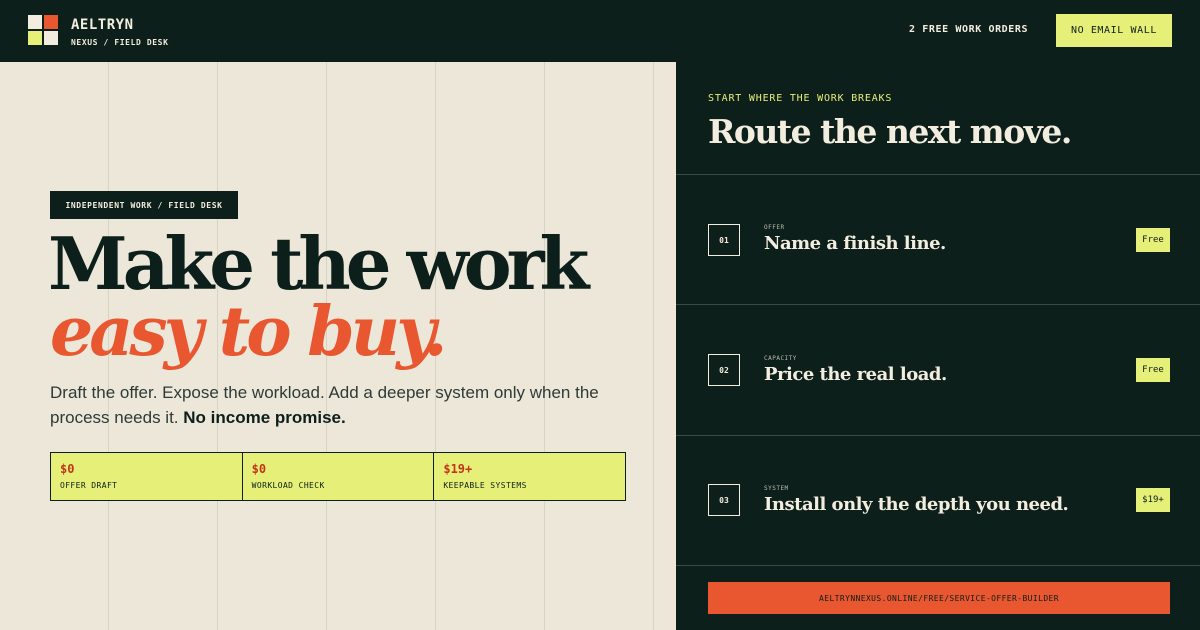  What do you see at coordinates (916, 504) in the screenshot?
I see `step-title: Install only the depth you need.` at bounding box center [916, 504].